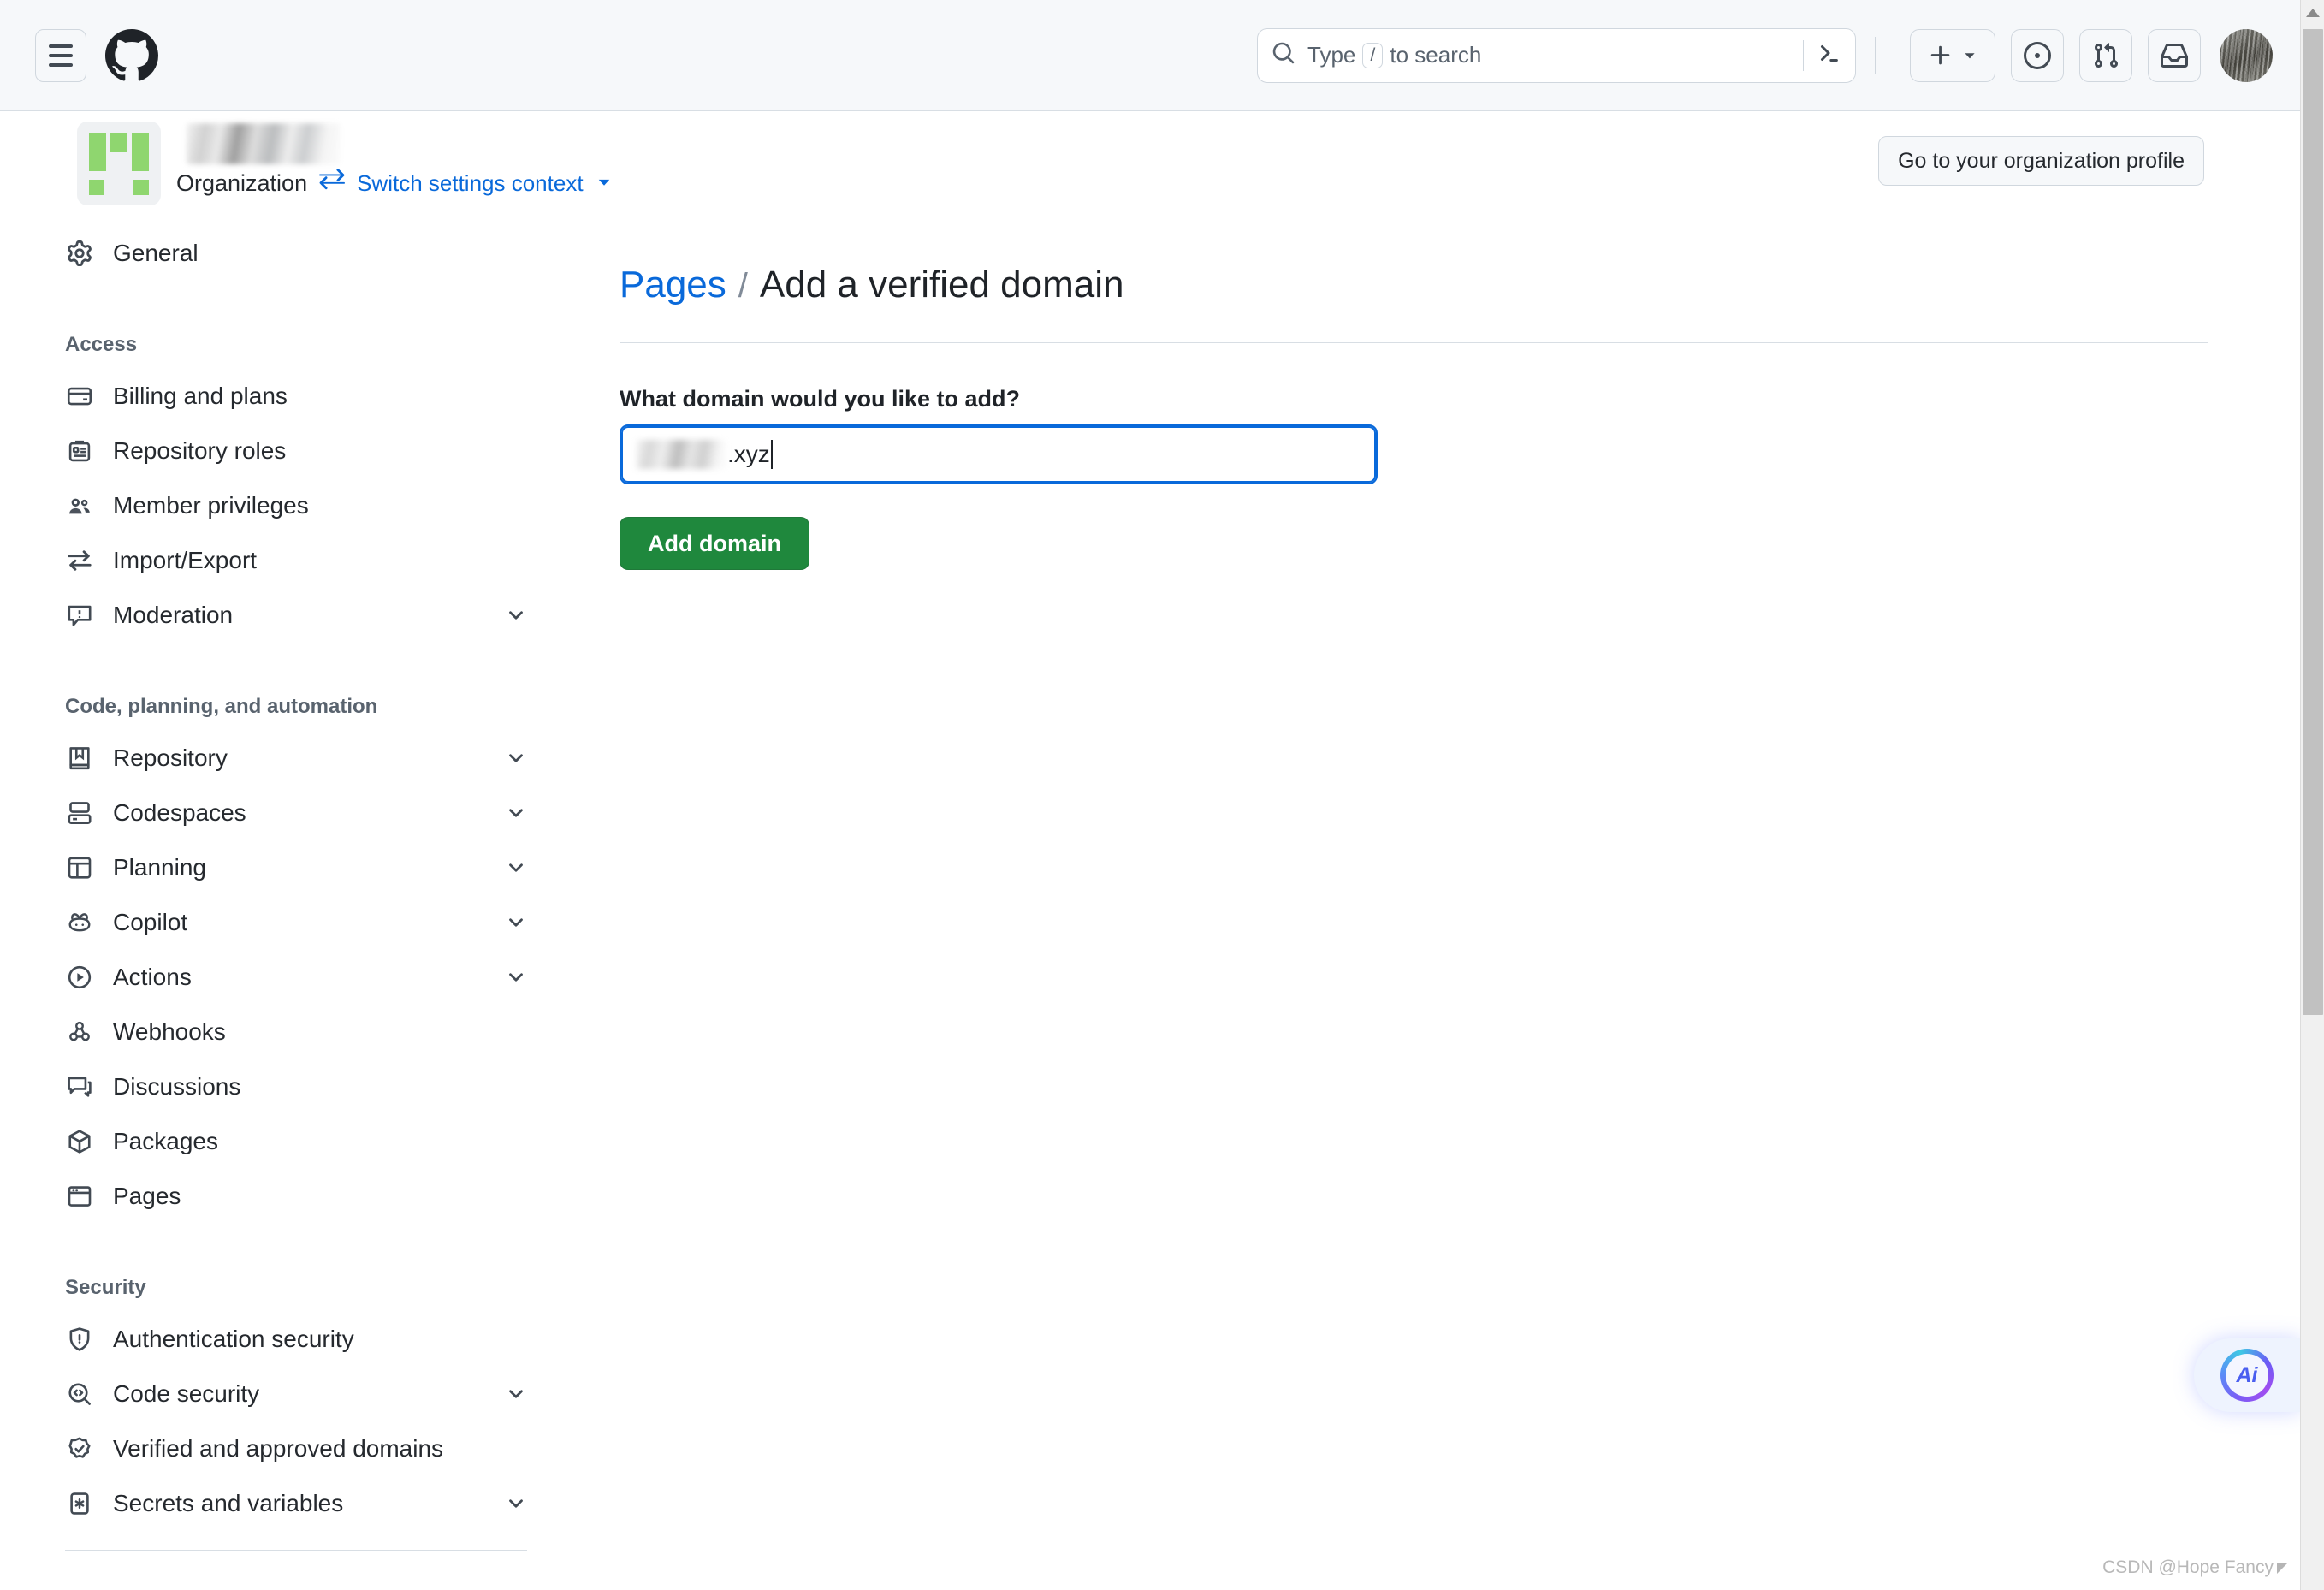 The image size is (2324, 1590). I want to click on header-separator, so click(1875, 55).